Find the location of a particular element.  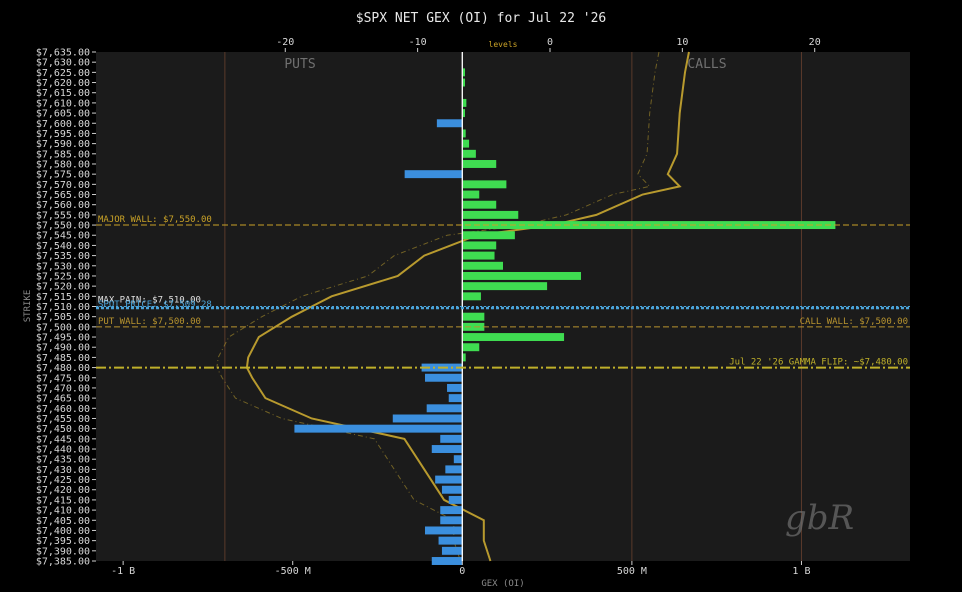

put-wall-label: PUT WALL: $7,500.00 is located at coordinates (149, 322).